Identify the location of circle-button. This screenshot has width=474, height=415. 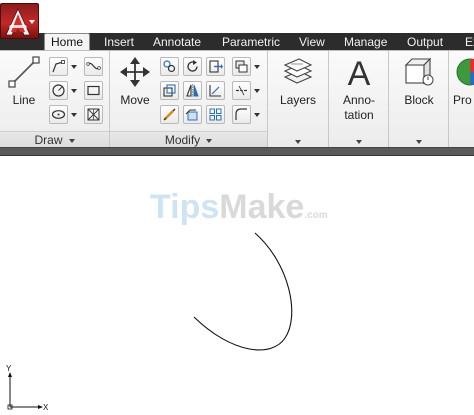
(58, 90).